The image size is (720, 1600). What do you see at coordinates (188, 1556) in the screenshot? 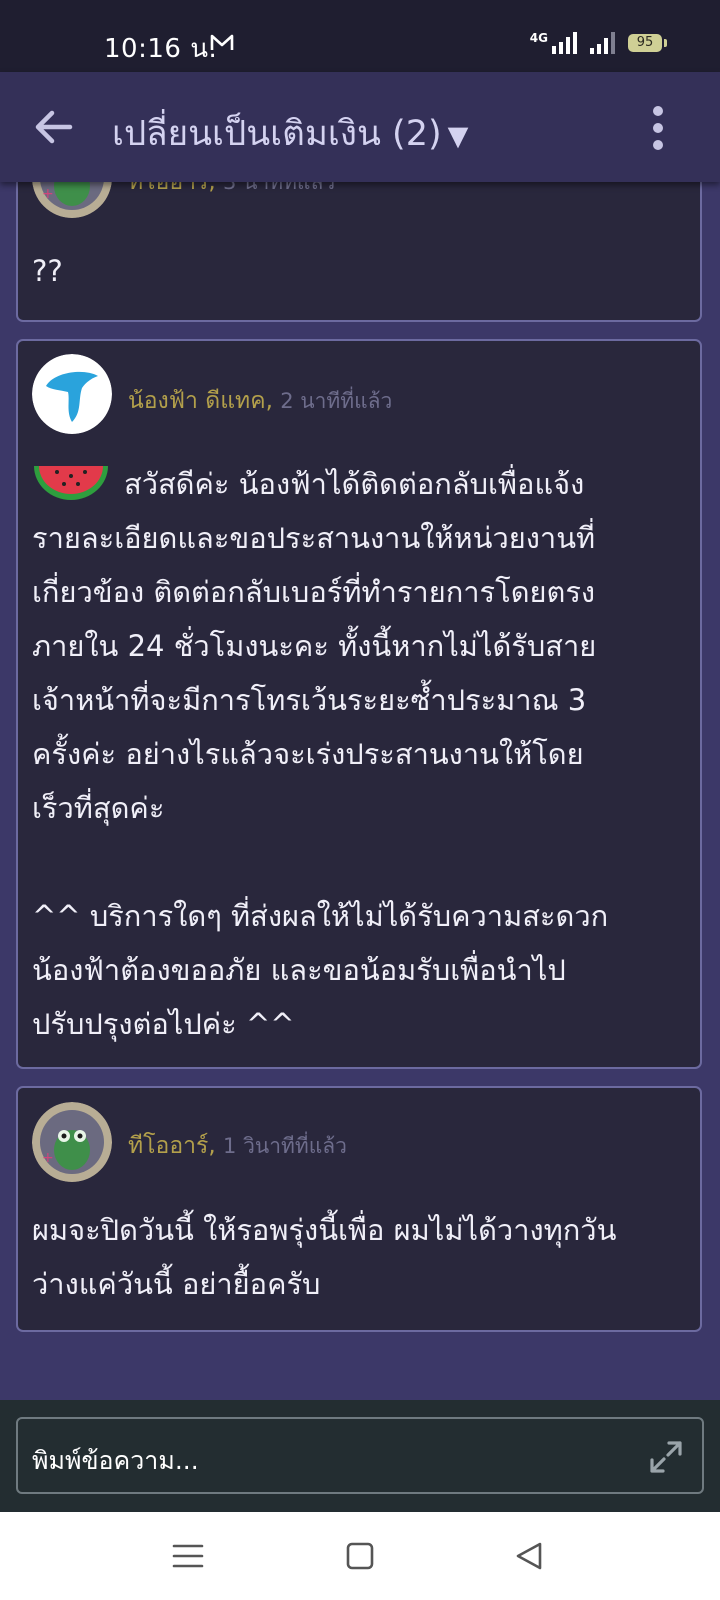
I see `menu-icon` at bounding box center [188, 1556].